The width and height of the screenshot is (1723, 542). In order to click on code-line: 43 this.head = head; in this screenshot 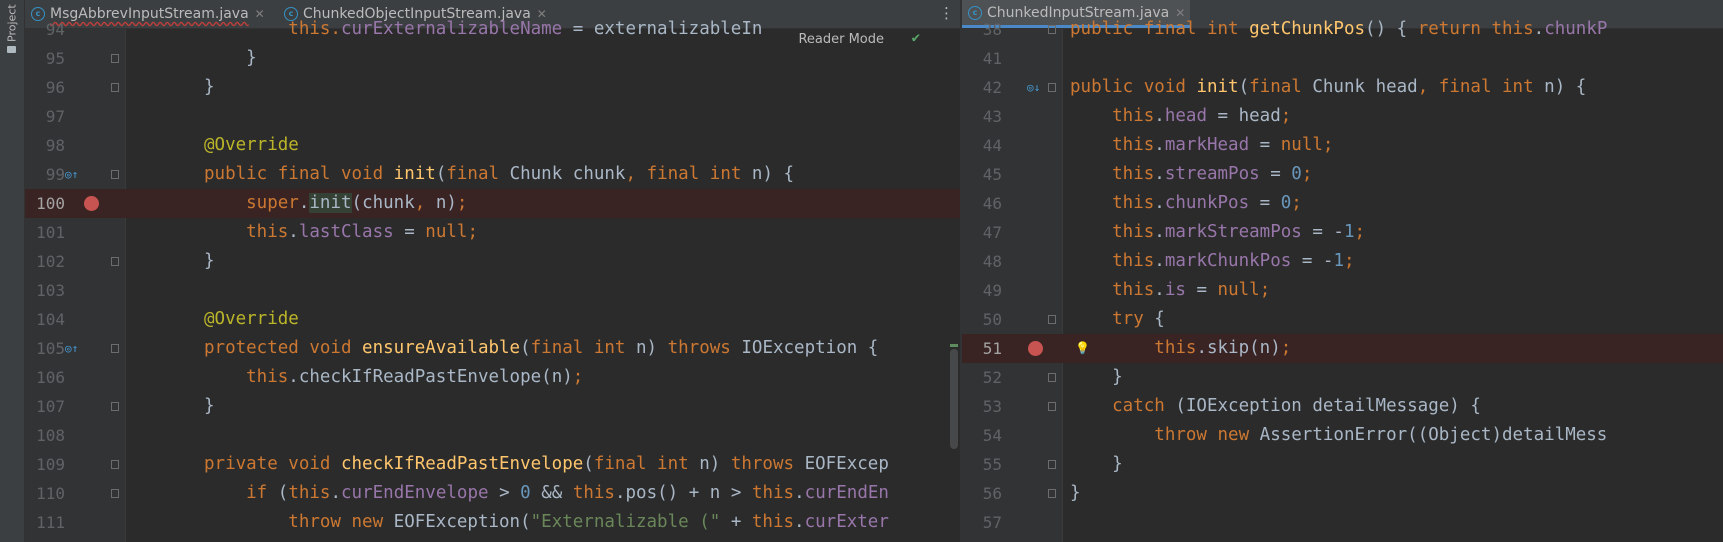, I will do `click(1342, 116)`.